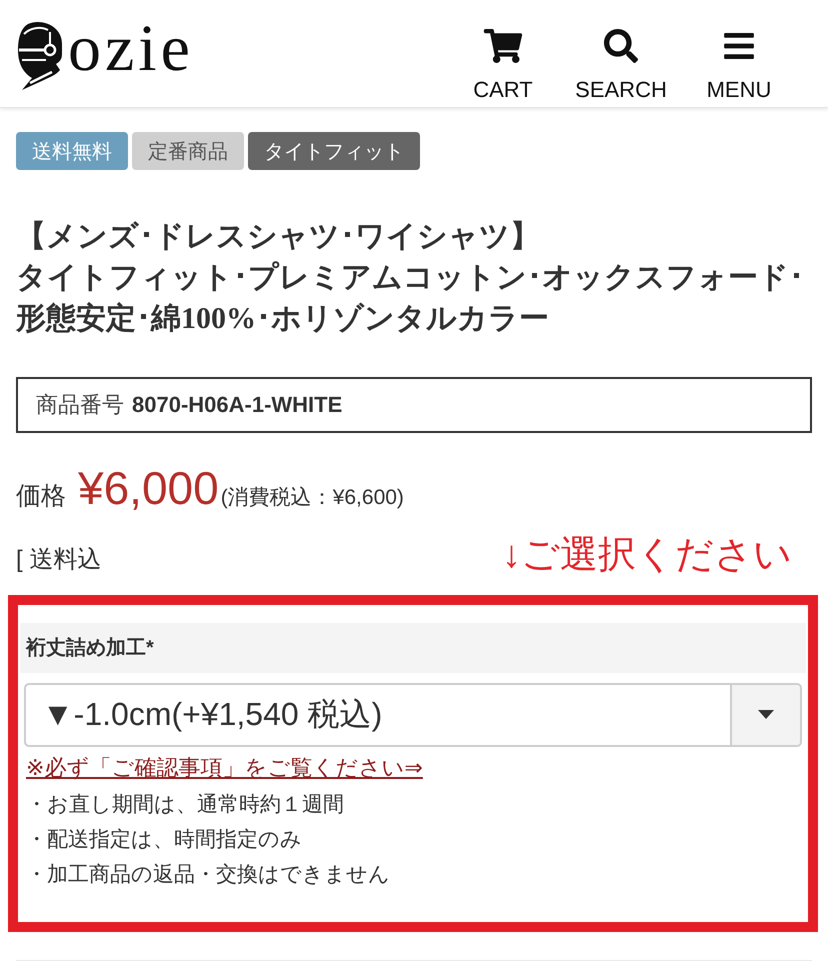  Describe the element at coordinates (224, 767) in the screenshot. I see `notice-link: ※必ず「ご確認事項」をご覧ください⇒` at that location.